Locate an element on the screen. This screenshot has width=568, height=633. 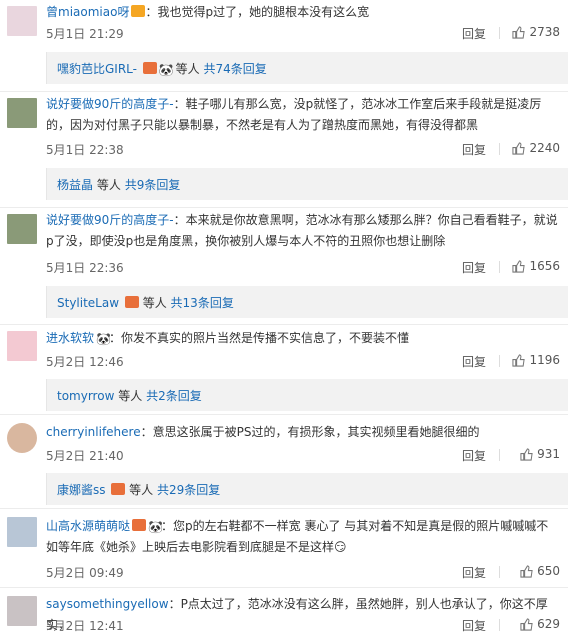
like-button: 650 is located at coordinates (540, 571).